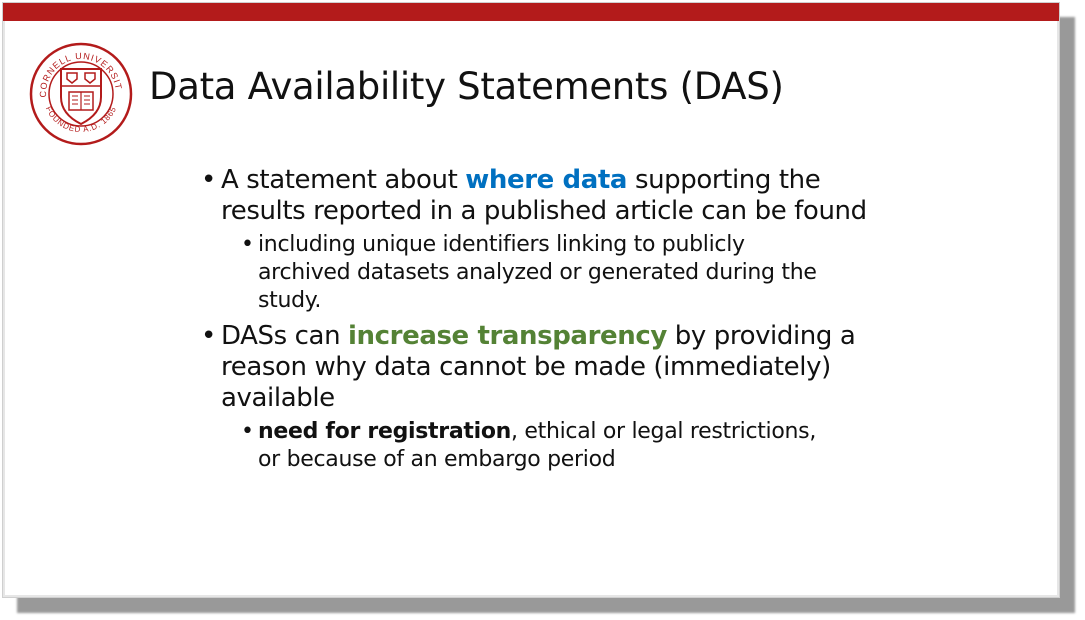 This screenshot has height=620, width=1085. What do you see at coordinates (531, 12) in the screenshot?
I see `top-red-bar` at bounding box center [531, 12].